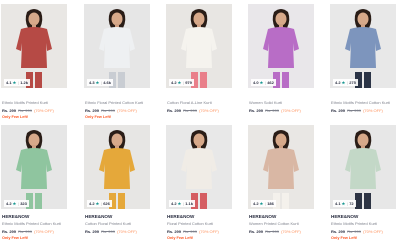  I want to click on product-image: 4.2★ |626, so click(117, 167).